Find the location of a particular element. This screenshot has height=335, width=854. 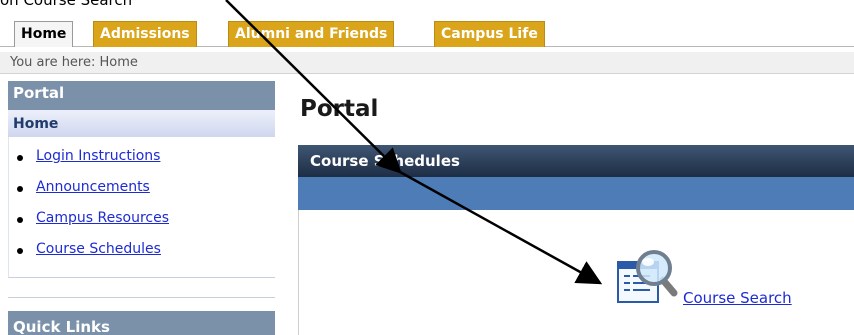

sidebar-link-course-schedules: Course Schedules is located at coordinates (98, 249).